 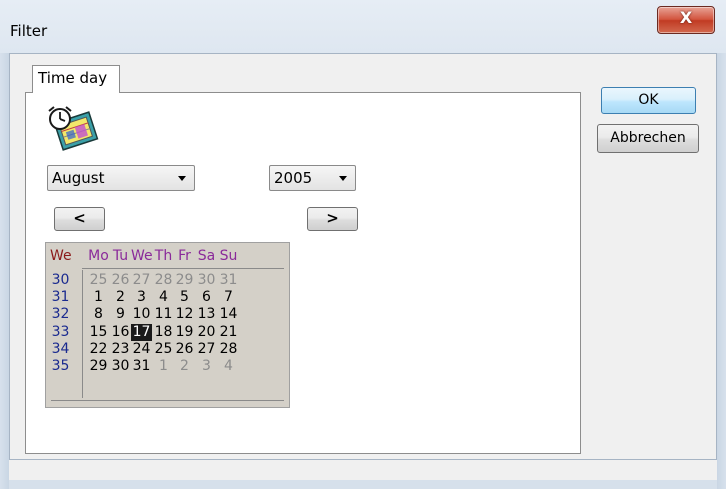 I want to click on close-icon: X, so click(x=686, y=17).